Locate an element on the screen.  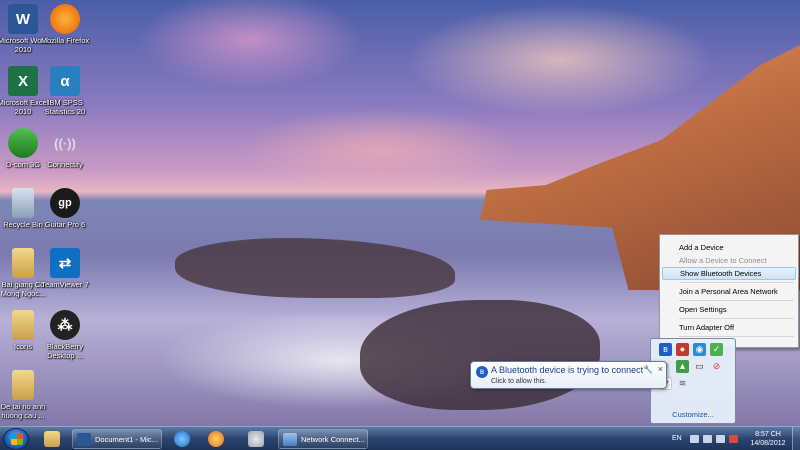
clock-time: 8:57 CH is located at coordinates (768, 434).